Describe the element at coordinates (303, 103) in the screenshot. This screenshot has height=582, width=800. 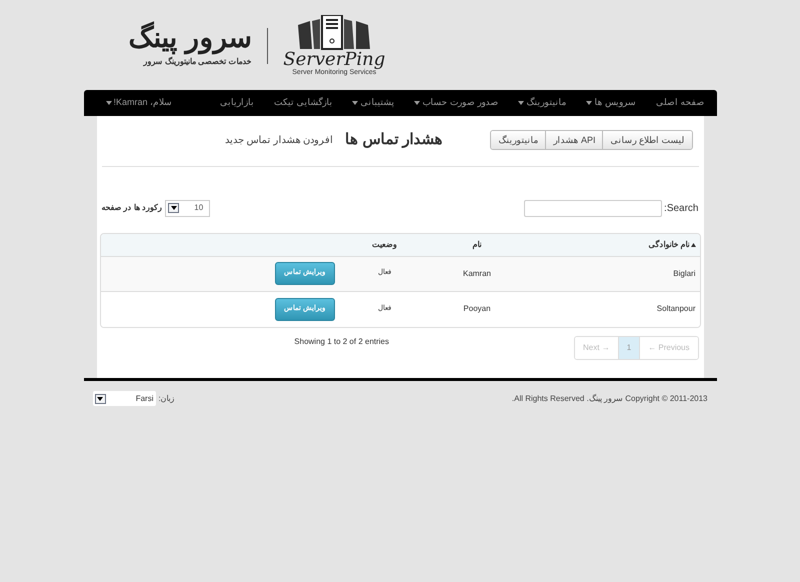
I see `nav-item: بازگشایی تیکت` at that location.